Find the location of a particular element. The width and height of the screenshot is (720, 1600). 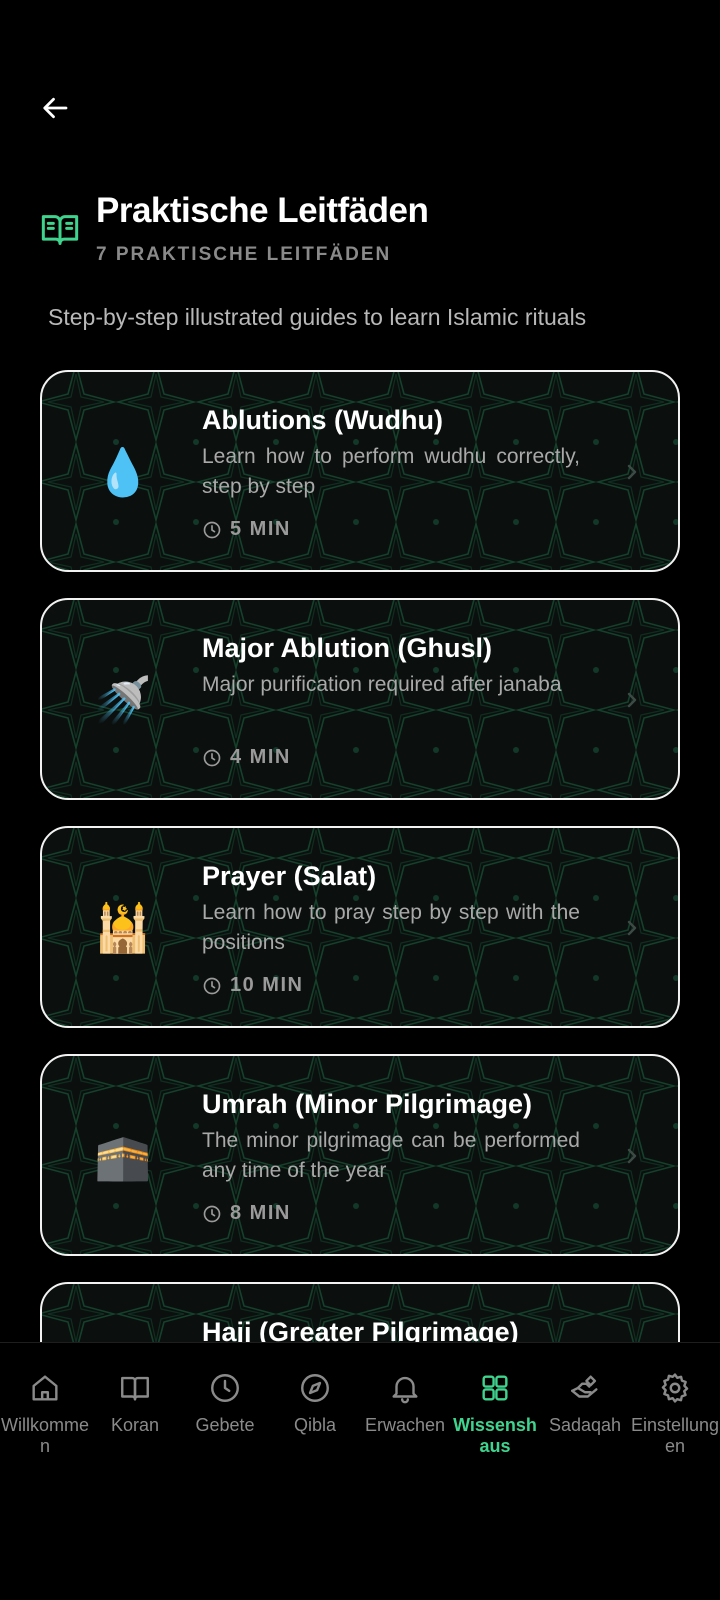

guide-title: Prayer (Salat) is located at coordinates (289, 876).